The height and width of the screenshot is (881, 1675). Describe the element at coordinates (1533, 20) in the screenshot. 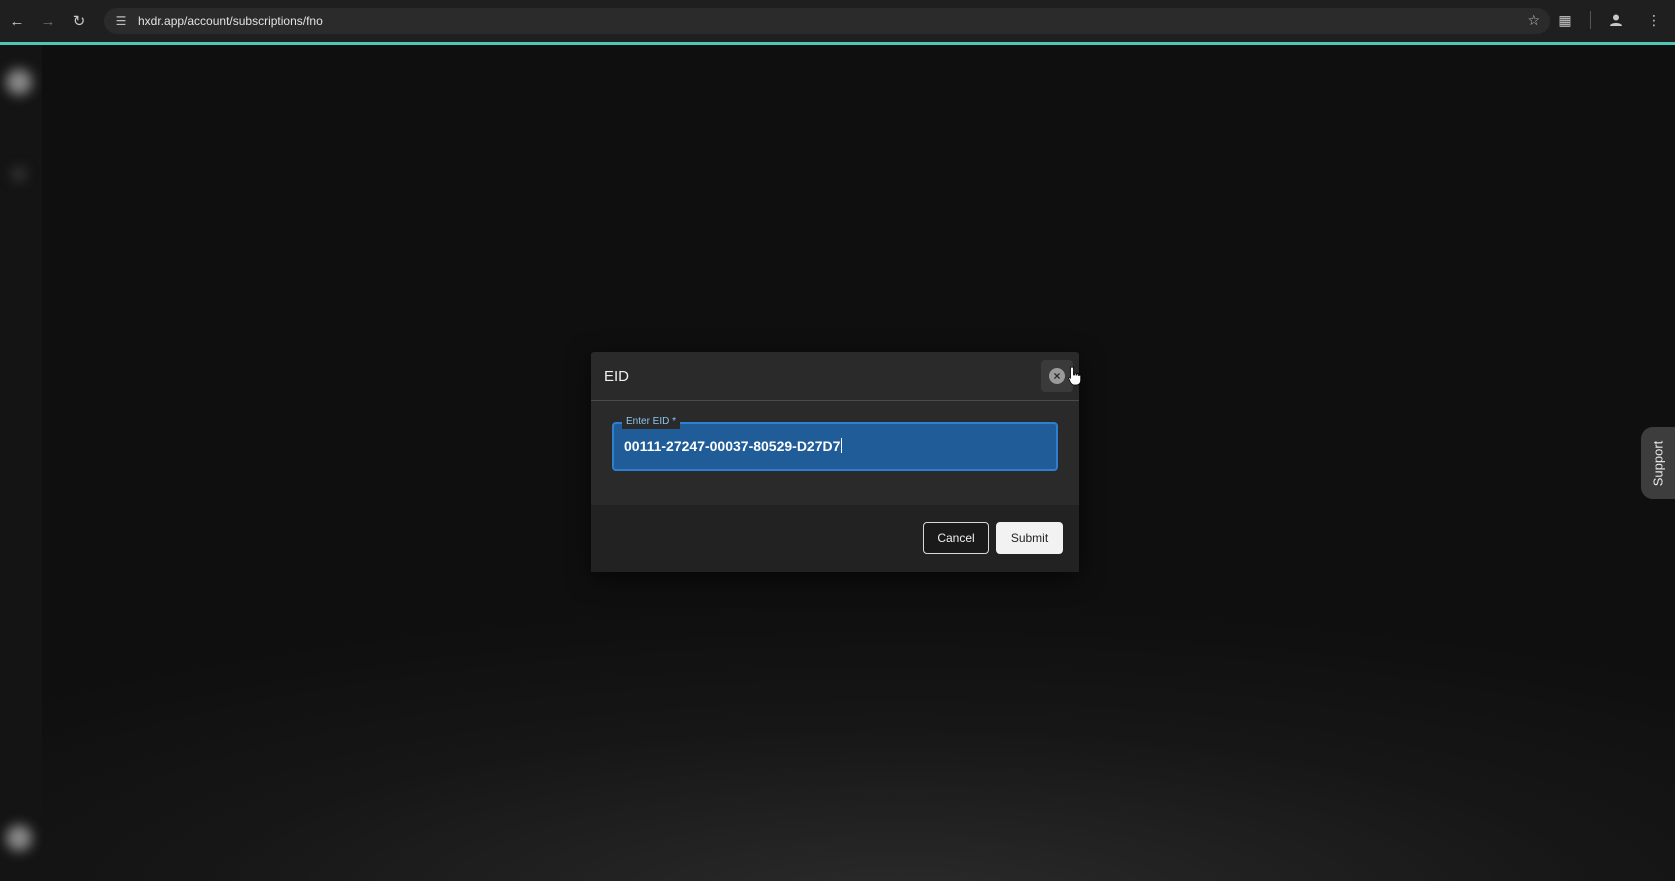

I see `star-icon: ☆` at that location.